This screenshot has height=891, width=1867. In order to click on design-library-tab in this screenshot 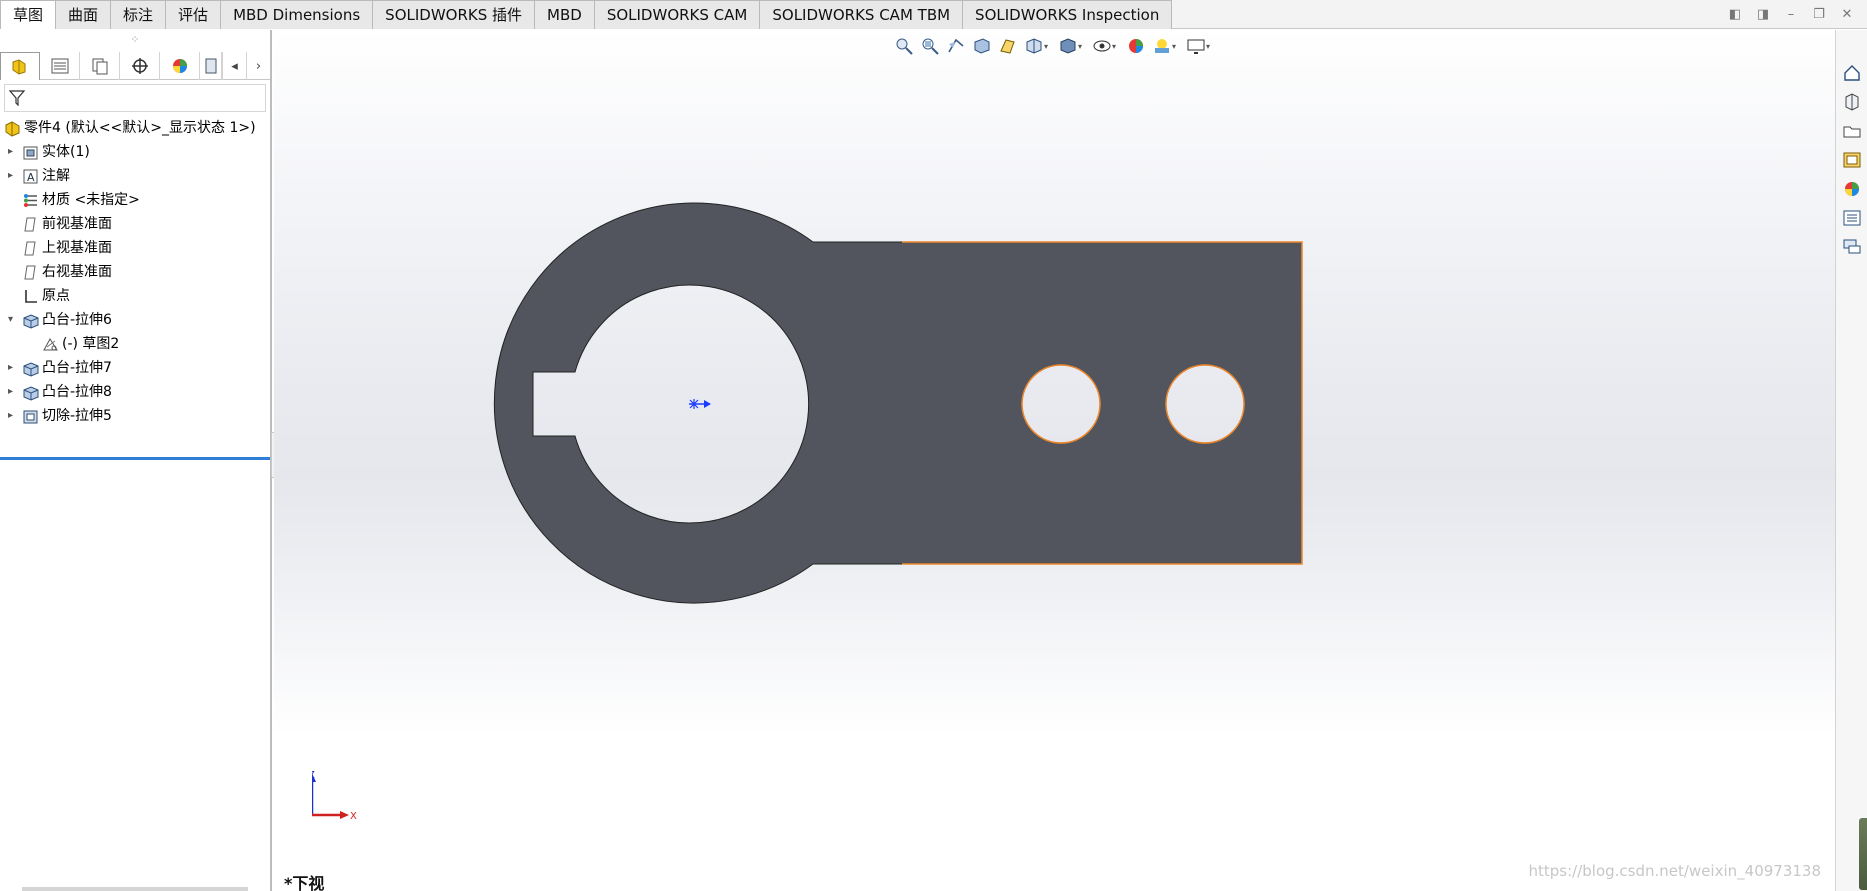, I will do `click(1852, 102)`.